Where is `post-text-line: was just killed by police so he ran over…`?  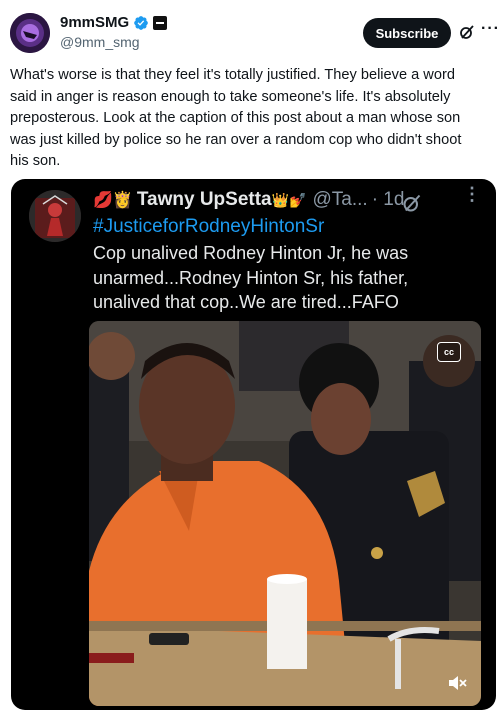
post-text-line: was just killed by police so he ran over… is located at coordinates (236, 139).